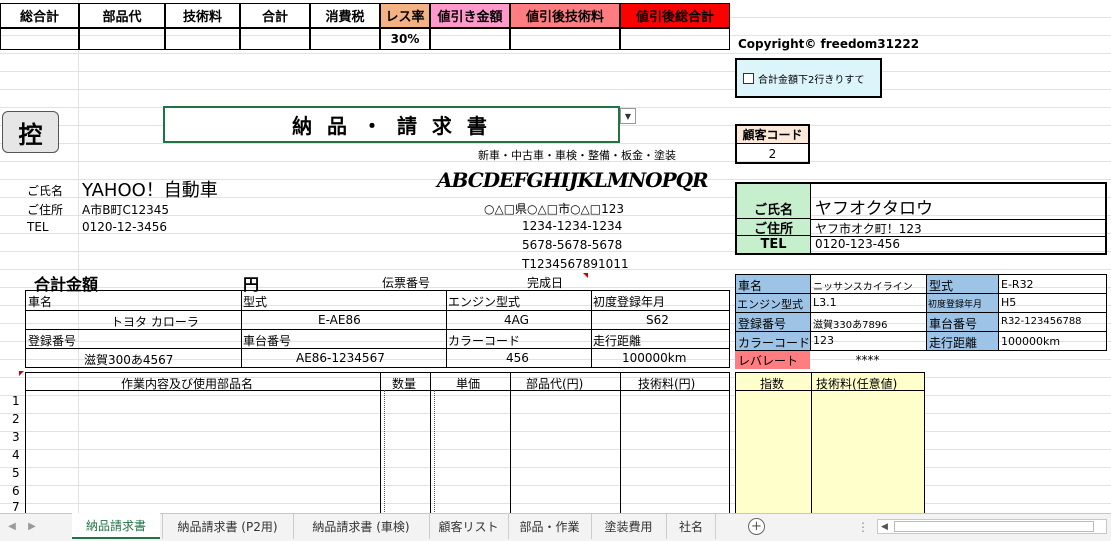 The height and width of the screenshot is (541, 1111). What do you see at coordinates (774, 244) in the screenshot?
I see `right-tel-label: TEL` at bounding box center [774, 244].